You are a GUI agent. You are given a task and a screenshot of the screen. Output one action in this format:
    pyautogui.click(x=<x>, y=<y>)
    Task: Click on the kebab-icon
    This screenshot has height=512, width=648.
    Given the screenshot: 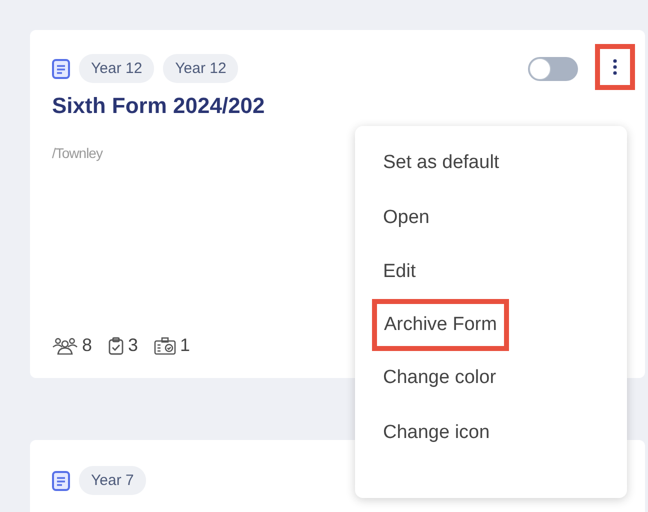 What is the action you would take?
    pyautogui.click(x=615, y=66)
    